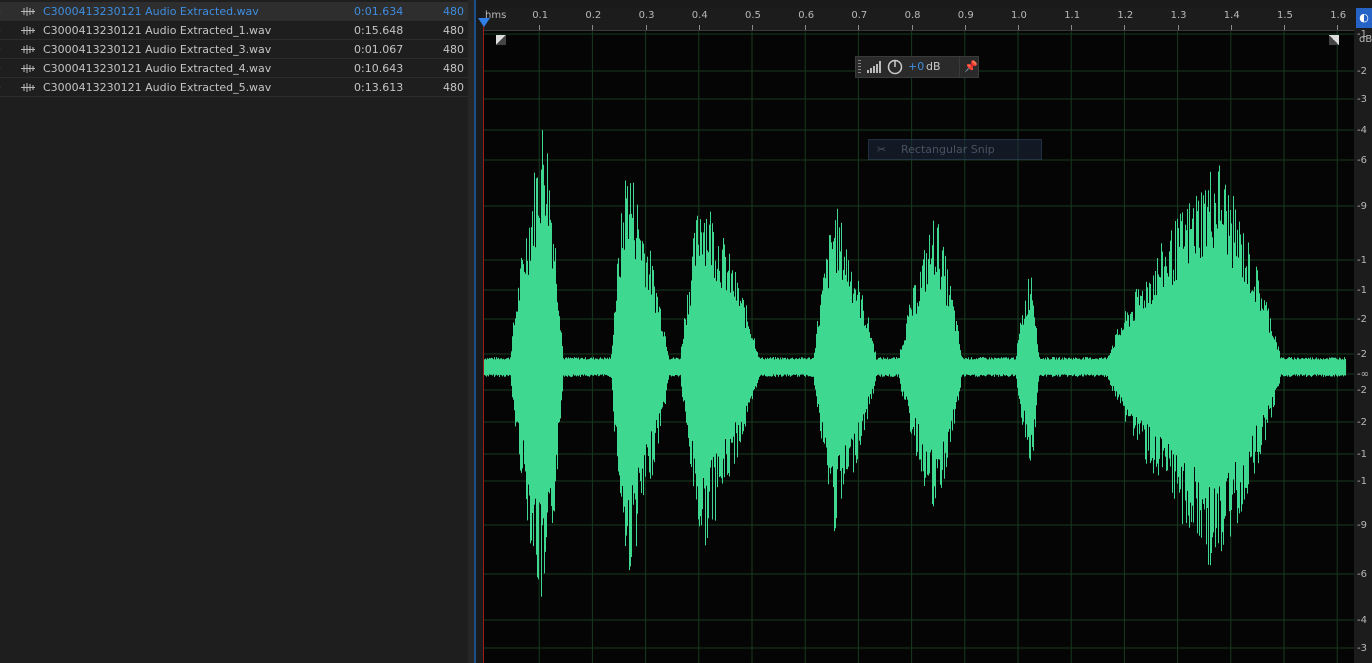  I want to click on zoom-button: ◐, so click(1364, 18).